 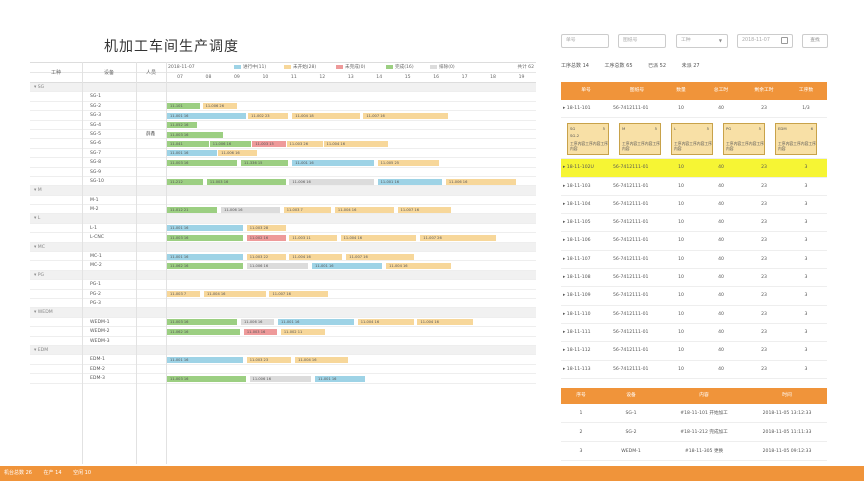 I want to click on order-row: ▸ 18-11-104 56-7412111-01 10 40 23 3, so click(x=694, y=205).